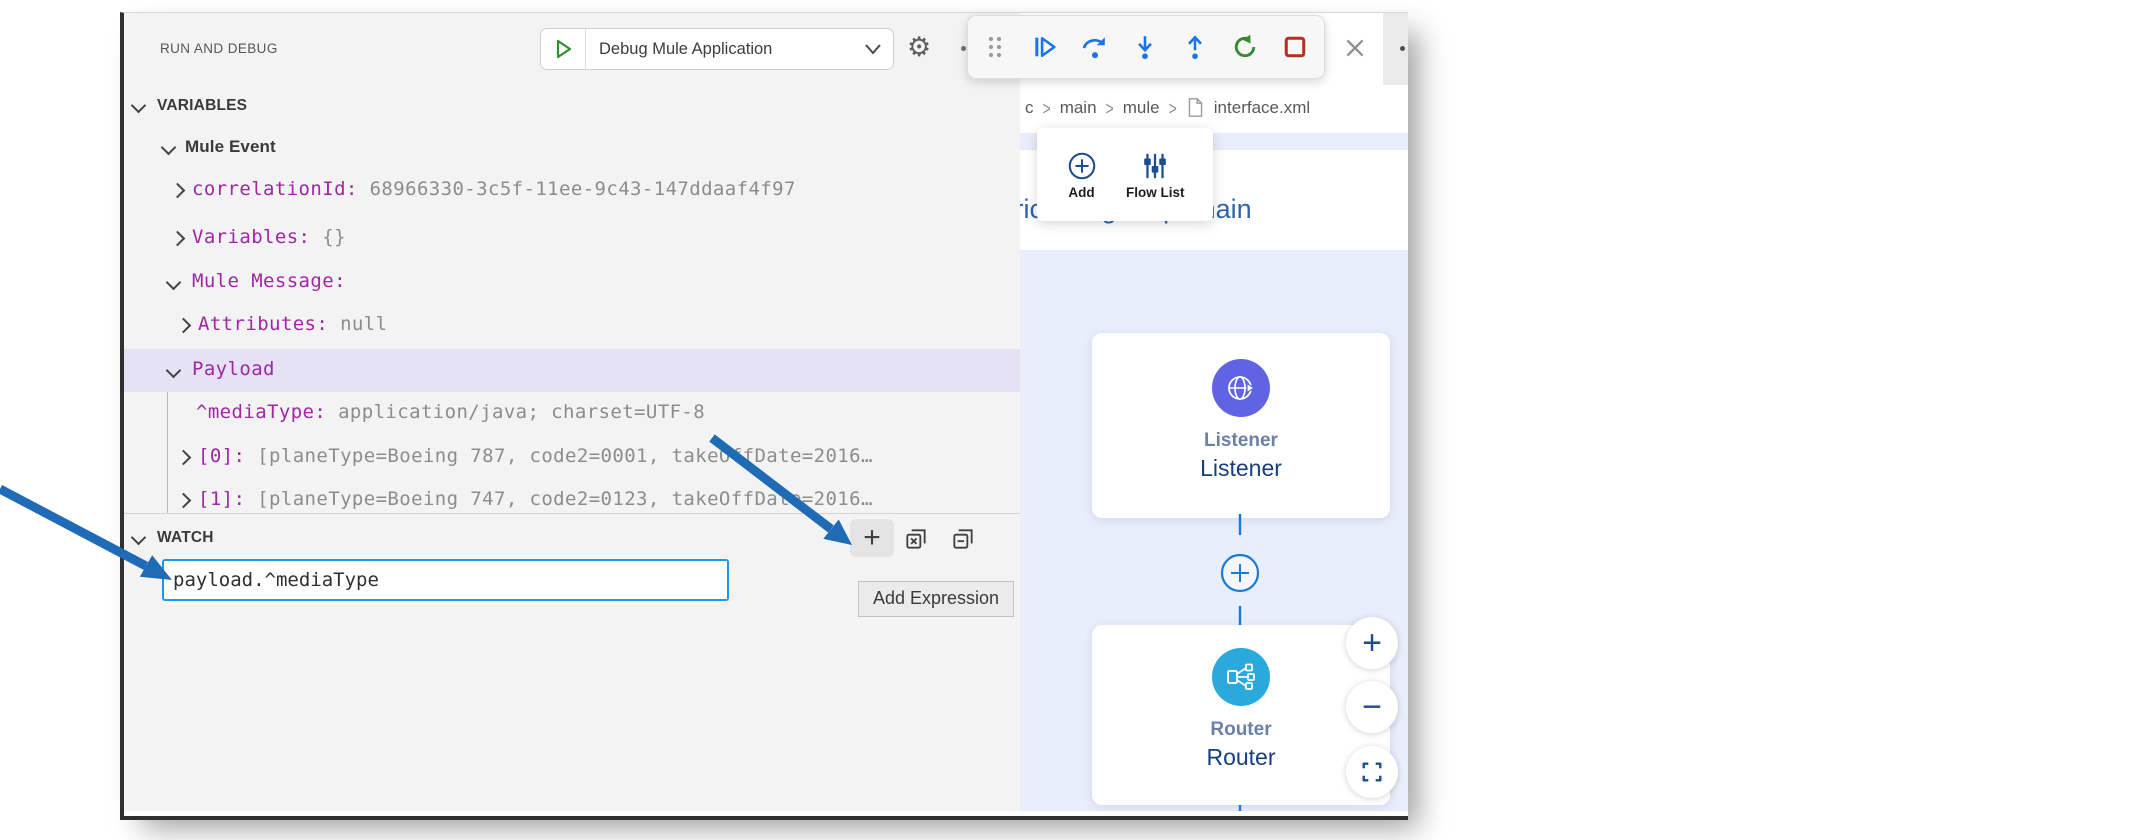 Image resolution: width=2142 pixels, height=840 pixels. Describe the element at coordinates (1195, 107) in the screenshot. I see `file-icon` at that location.